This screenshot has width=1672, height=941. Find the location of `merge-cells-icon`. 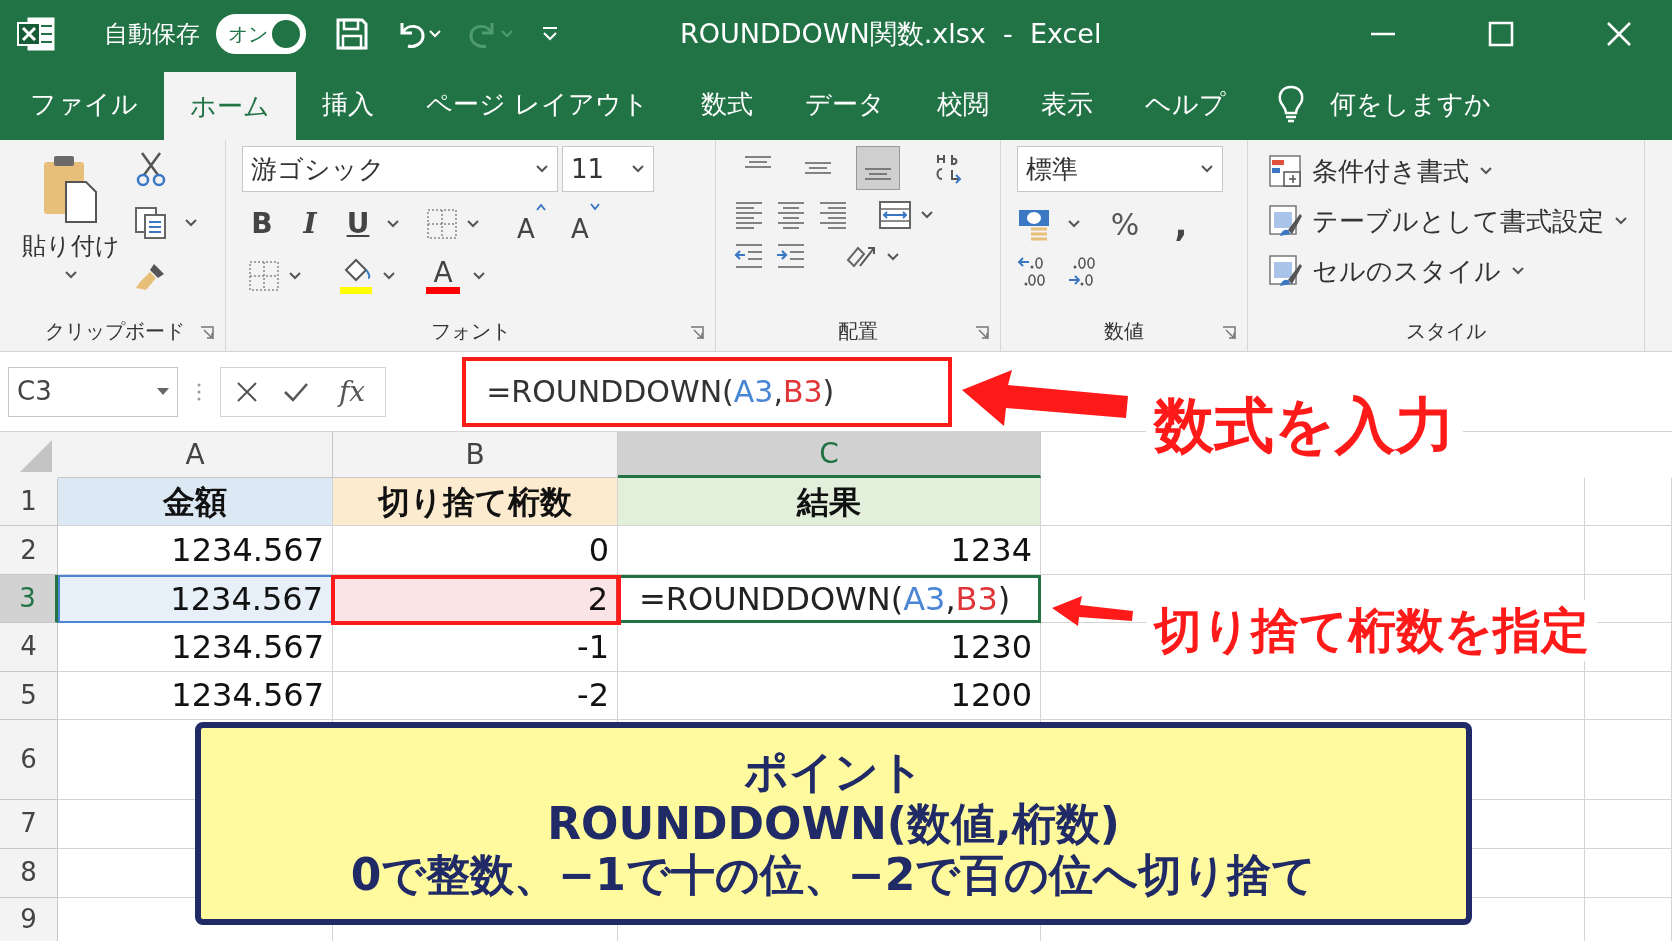

merge-cells-icon is located at coordinates (895, 215).